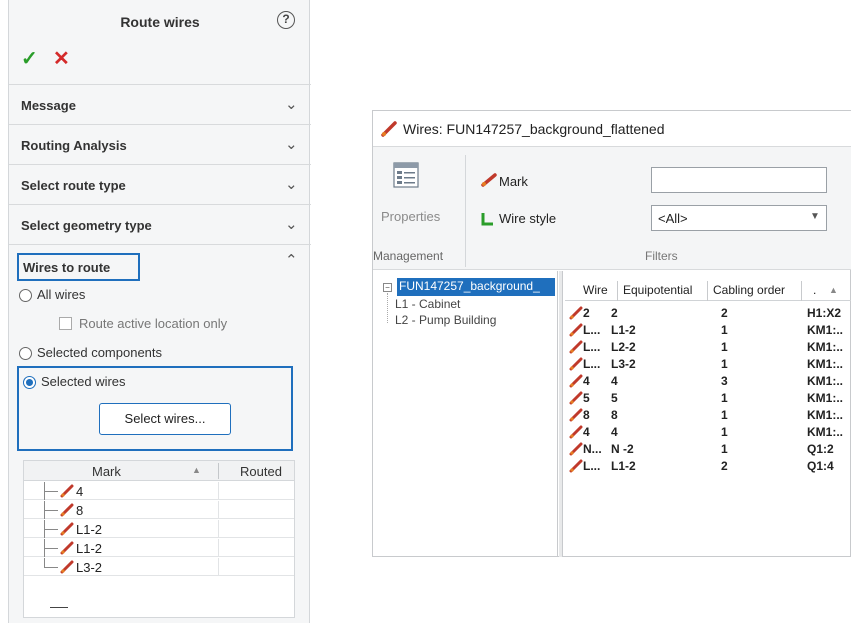  Describe the element at coordinates (65, 323) in the screenshot. I see `route-active-checkbox` at that location.